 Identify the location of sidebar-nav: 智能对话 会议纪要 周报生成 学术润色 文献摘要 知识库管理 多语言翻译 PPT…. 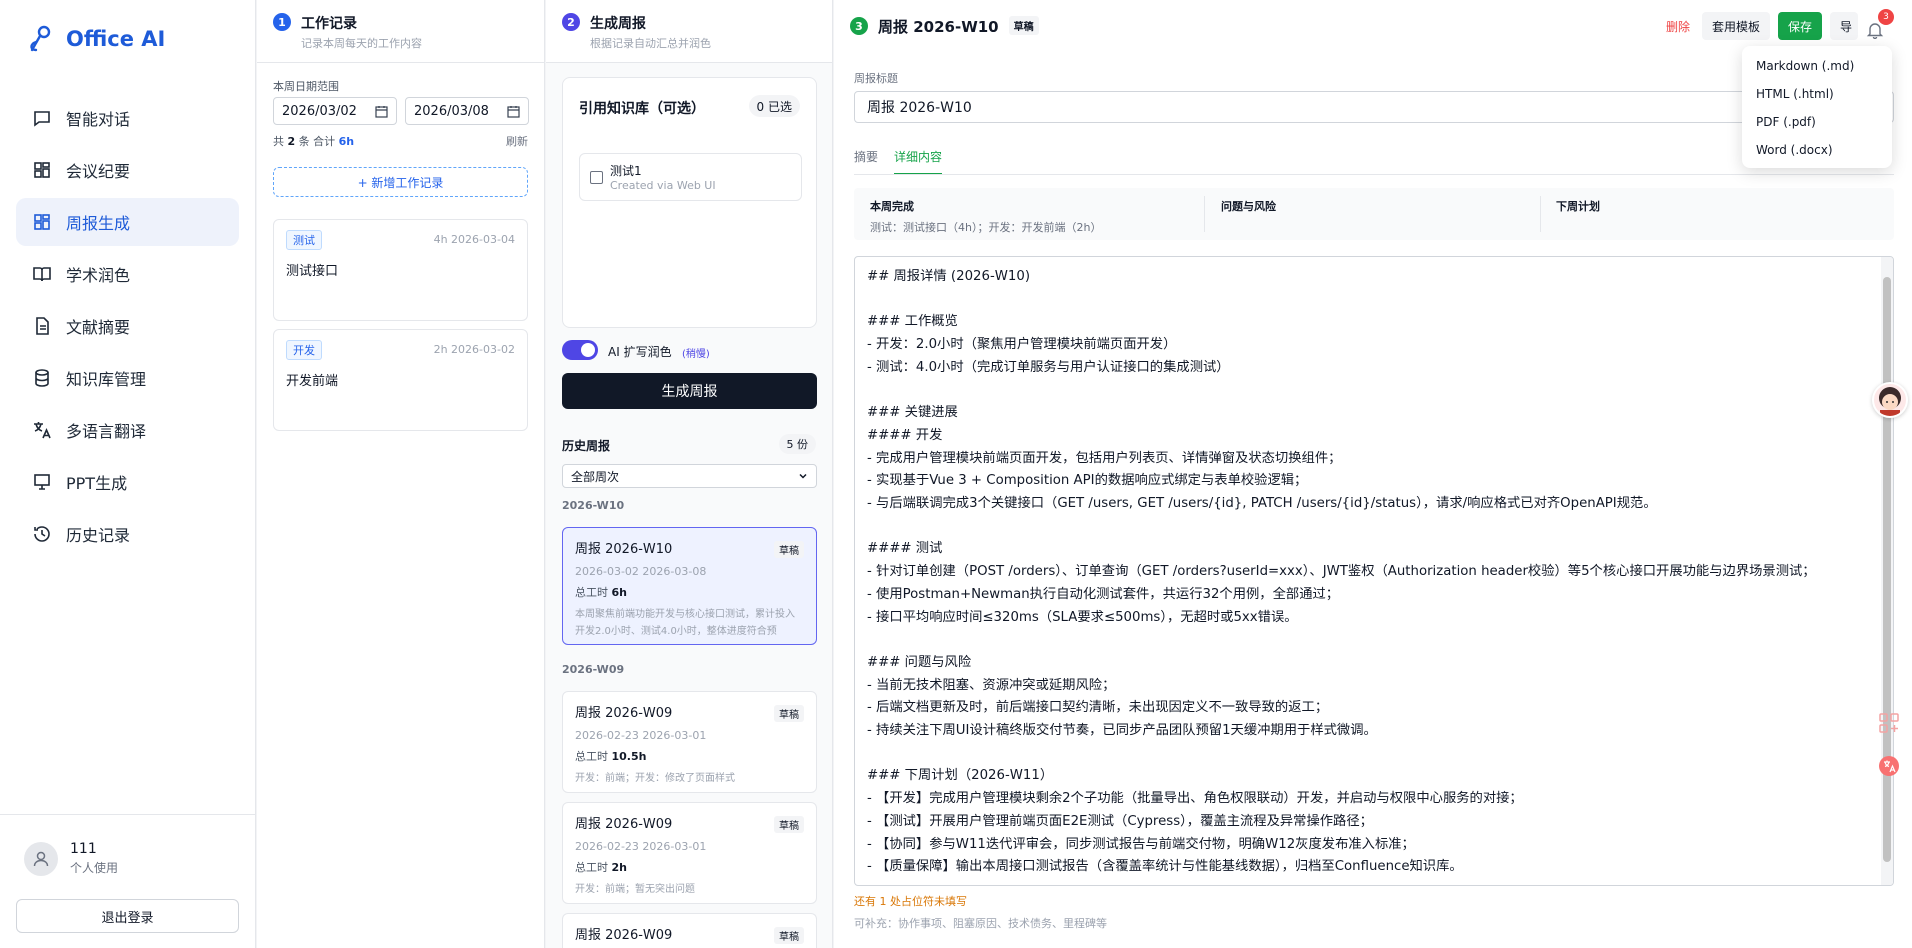
(127, 328).